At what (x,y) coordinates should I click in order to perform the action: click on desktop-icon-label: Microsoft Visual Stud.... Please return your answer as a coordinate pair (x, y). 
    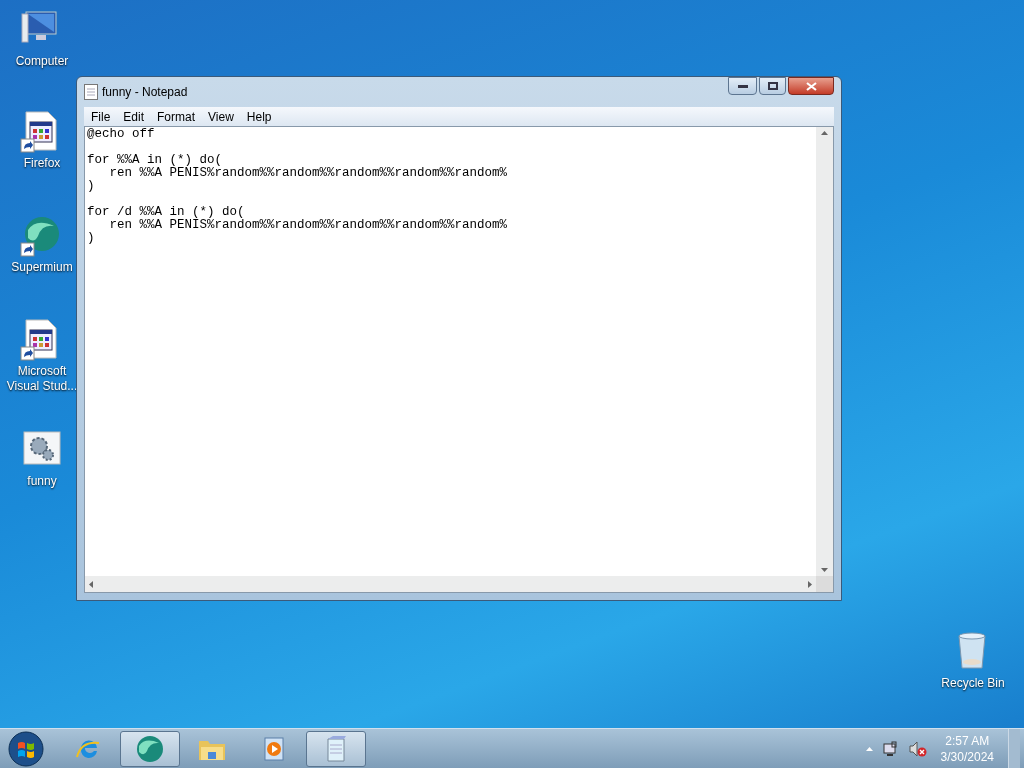
    Looking at the image, I should click on (42, 379).